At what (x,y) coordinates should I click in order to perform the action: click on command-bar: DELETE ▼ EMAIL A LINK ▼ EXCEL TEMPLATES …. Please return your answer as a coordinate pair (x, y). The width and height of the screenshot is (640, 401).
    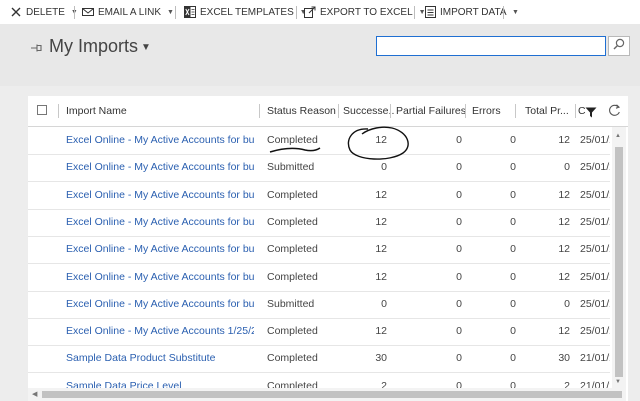
    Looking at the image, I should click on (320, 12).